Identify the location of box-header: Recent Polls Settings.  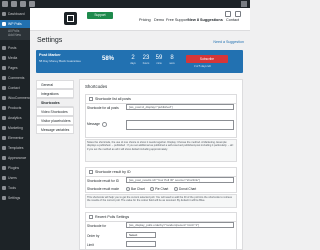
(161, 217).